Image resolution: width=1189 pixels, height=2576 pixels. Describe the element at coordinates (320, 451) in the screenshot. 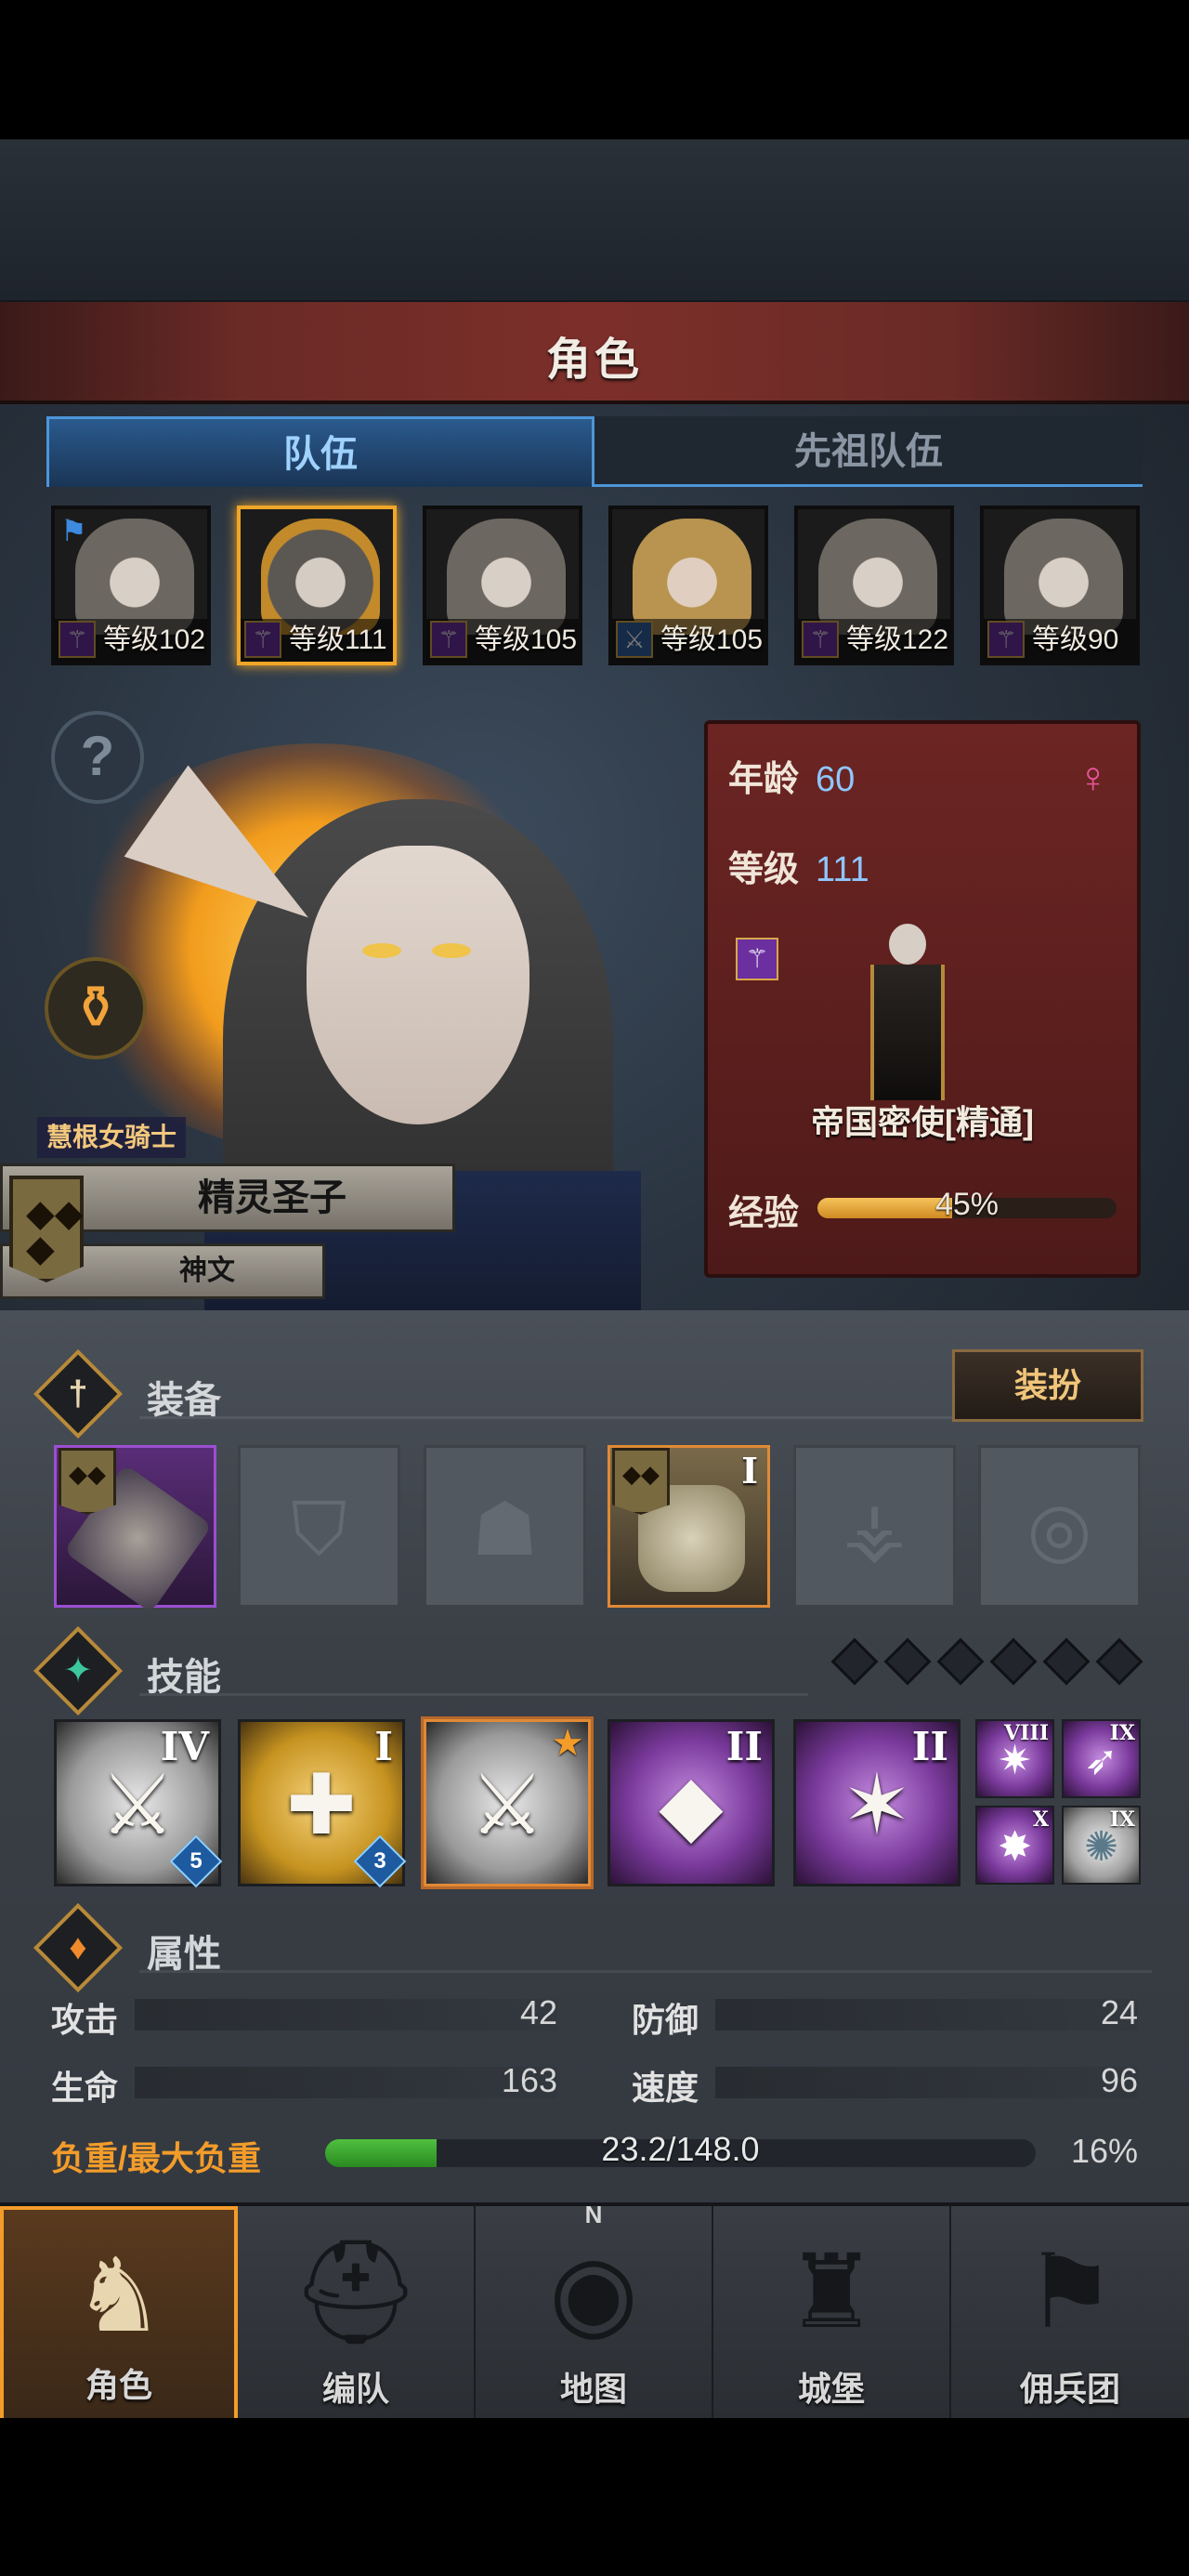

I see `tab-team: 队伍` at that location.